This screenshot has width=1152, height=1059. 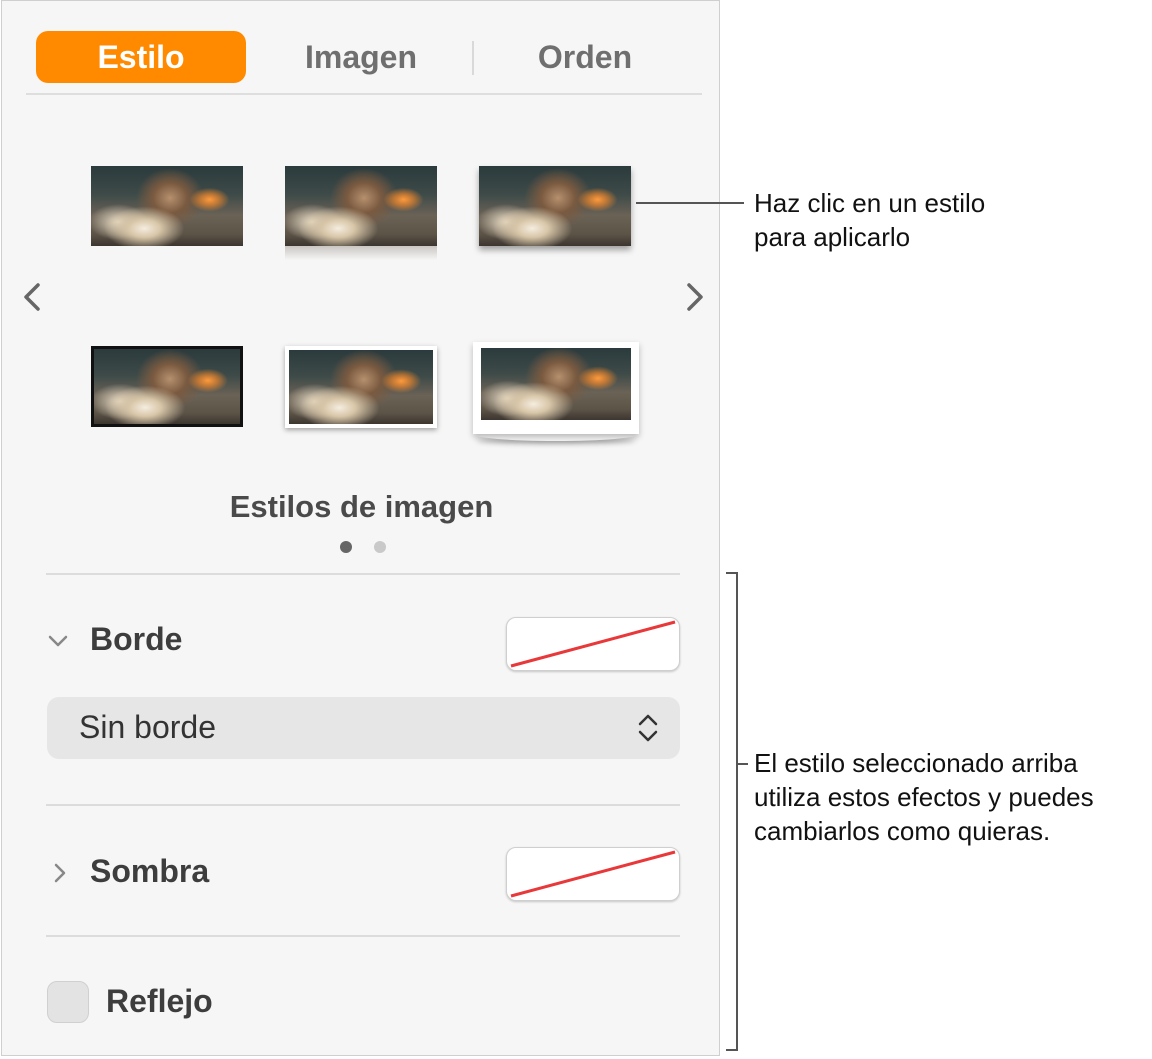 What do you see at coordinates (869, 220) in the screenshot?
I see `callout-top: Haz clic en un estilo para aplicarlo` at bounding box center [869, 220].